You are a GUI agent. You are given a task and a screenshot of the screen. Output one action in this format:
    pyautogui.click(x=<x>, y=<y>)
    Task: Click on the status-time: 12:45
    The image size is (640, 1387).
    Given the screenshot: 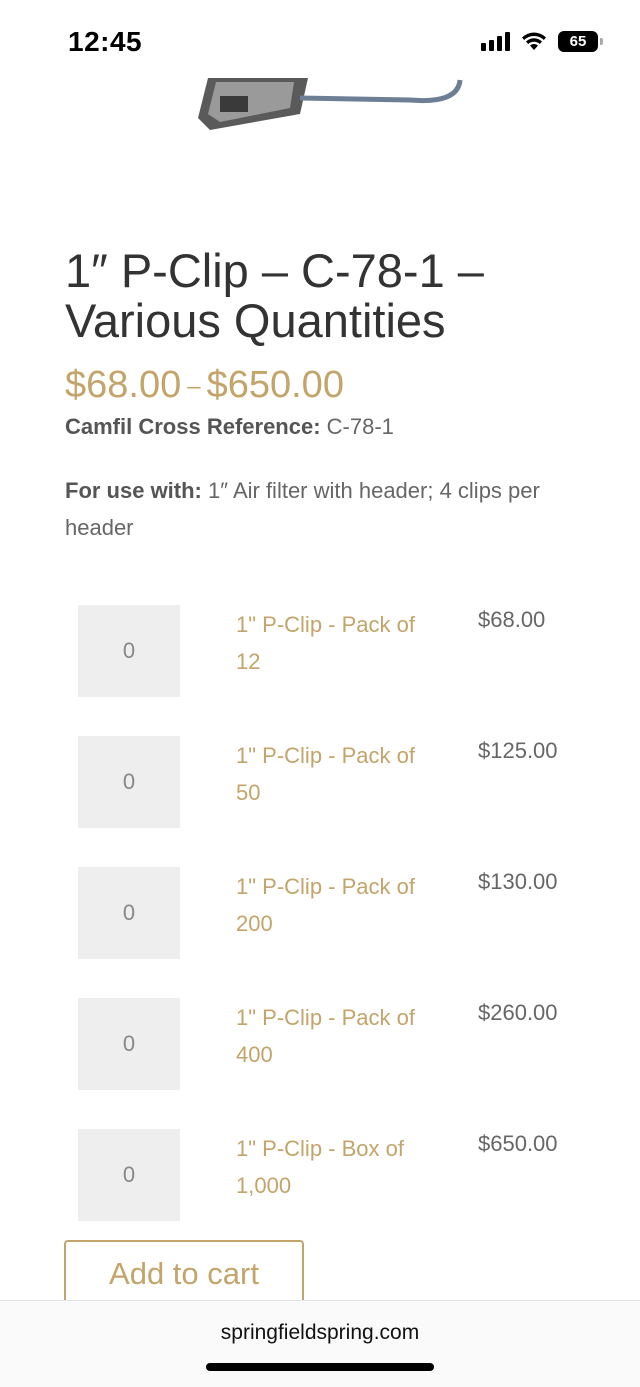 What is the action you would take?
    pyautogui.click(x=105, y=41)
    